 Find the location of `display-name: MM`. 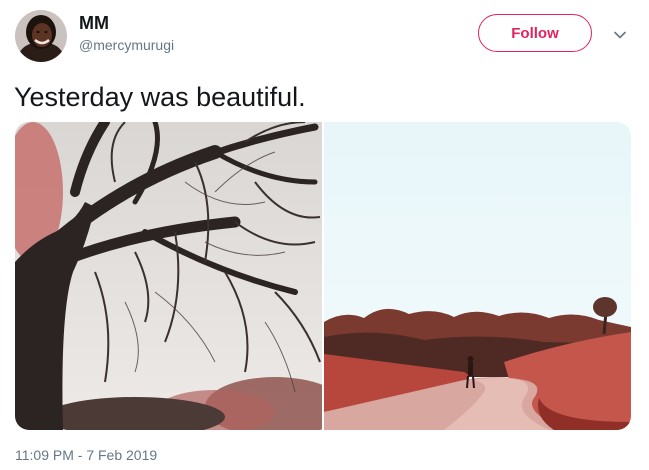

display-name: MM is located at coordinates (94, 23).